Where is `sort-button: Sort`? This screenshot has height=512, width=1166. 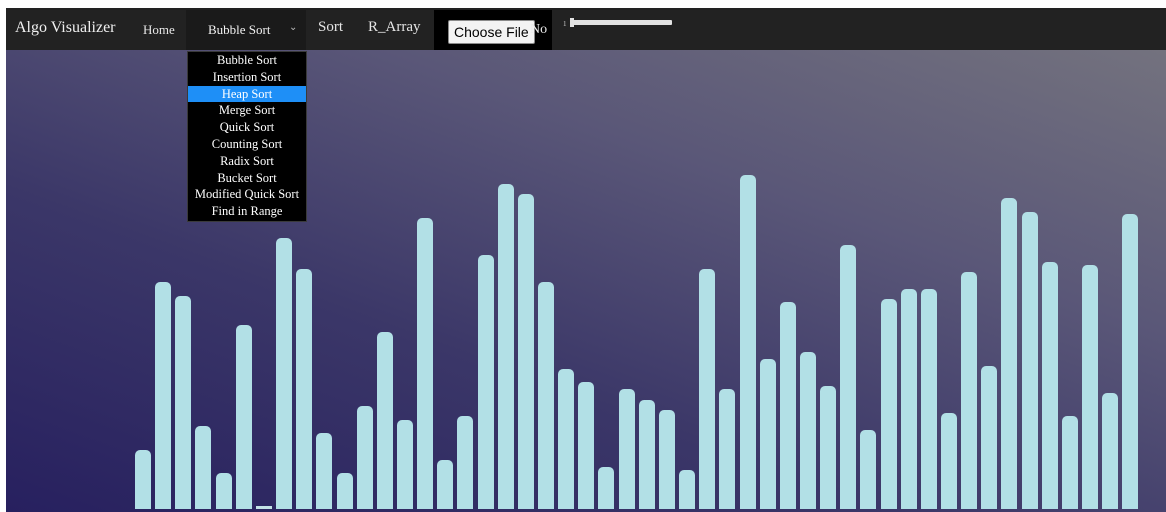 sort-button: Sort is located at coordinates (330, 27).